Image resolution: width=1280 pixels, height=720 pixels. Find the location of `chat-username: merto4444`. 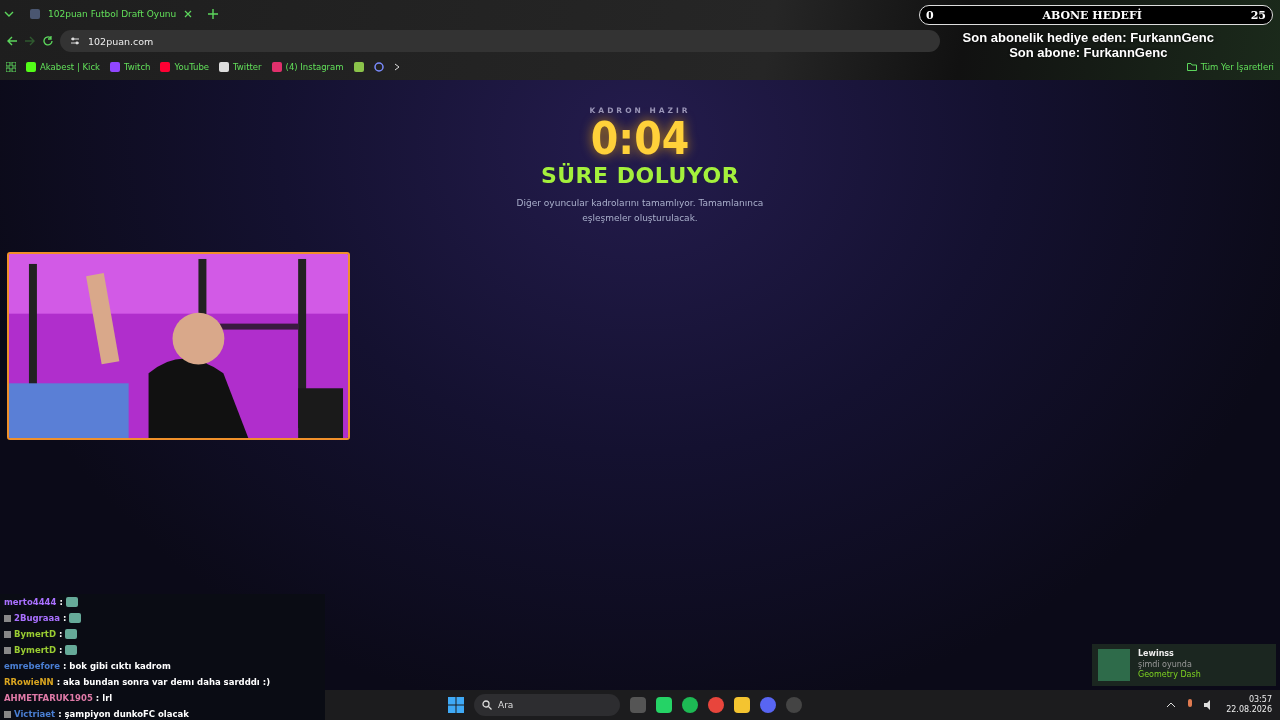

chat-username: merto4444 is located at coordinates (30, 602).